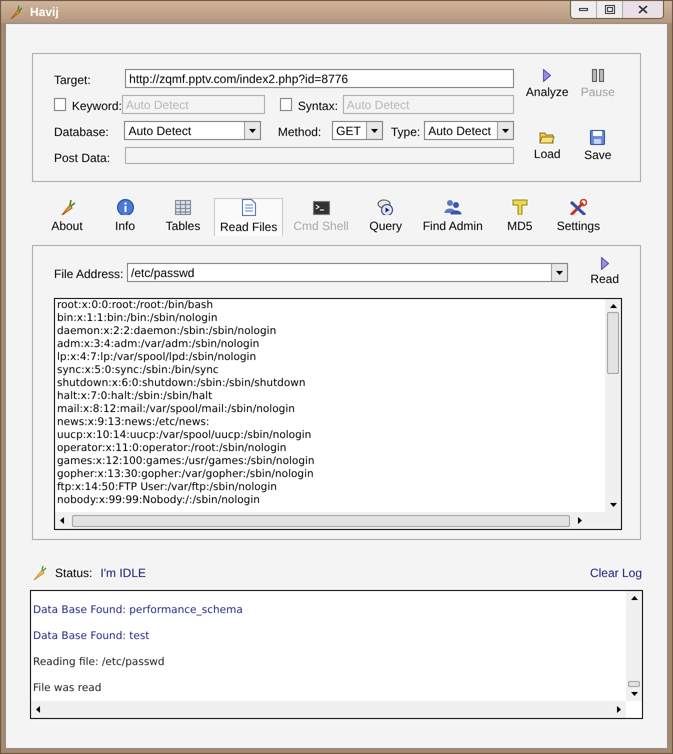 Image resolution: width=673 pixels, height=754 pixels. What do you see at coordinates (452, 217) in the screenshot?
I see `tab: Find Admin` at bounding box center [452, 217].